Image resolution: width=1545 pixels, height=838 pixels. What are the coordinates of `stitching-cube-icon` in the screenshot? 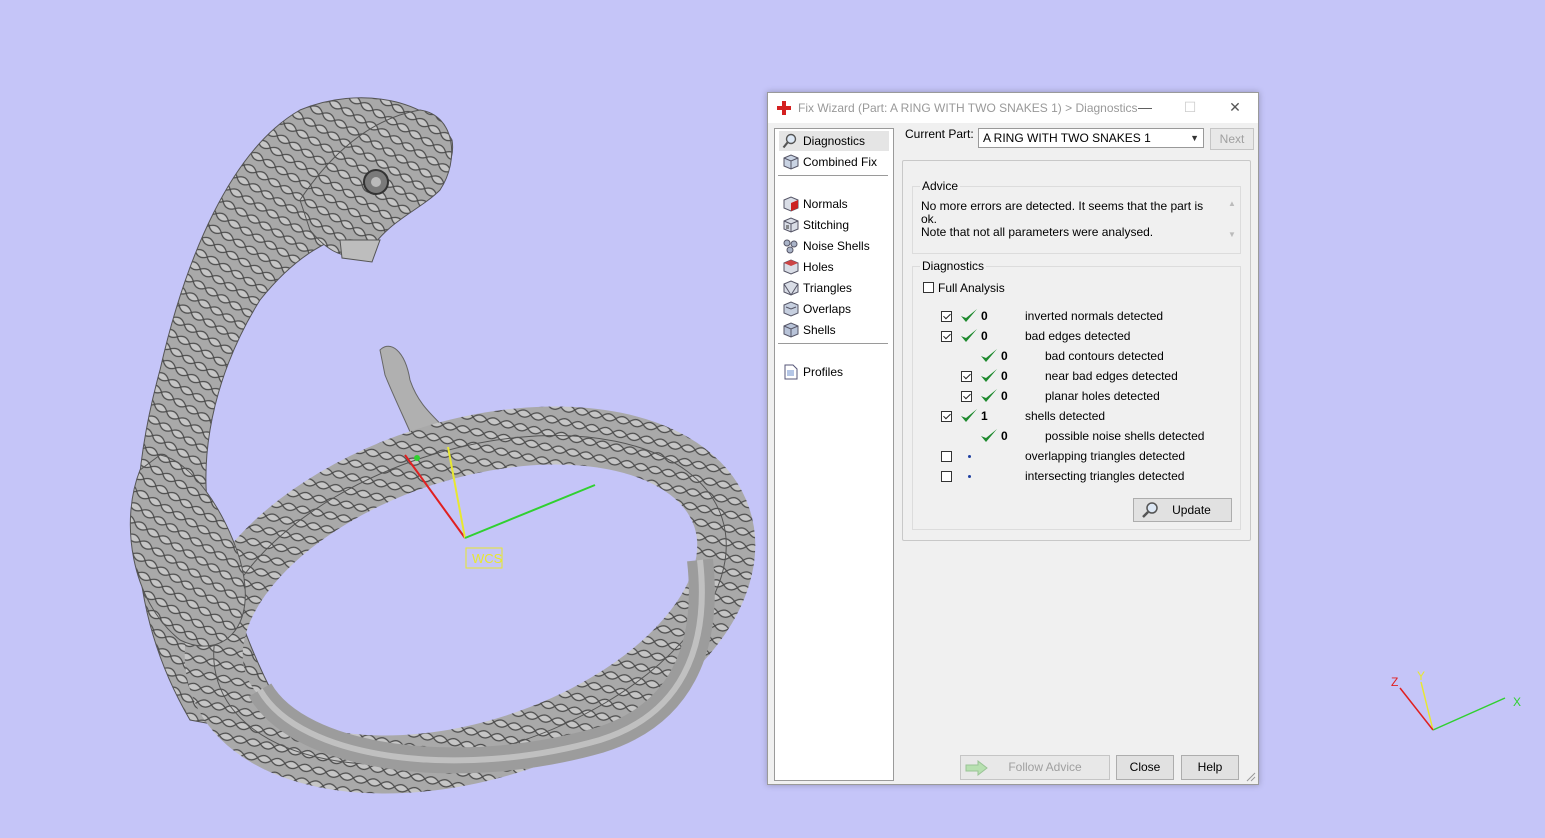 It's located at (791, 225).